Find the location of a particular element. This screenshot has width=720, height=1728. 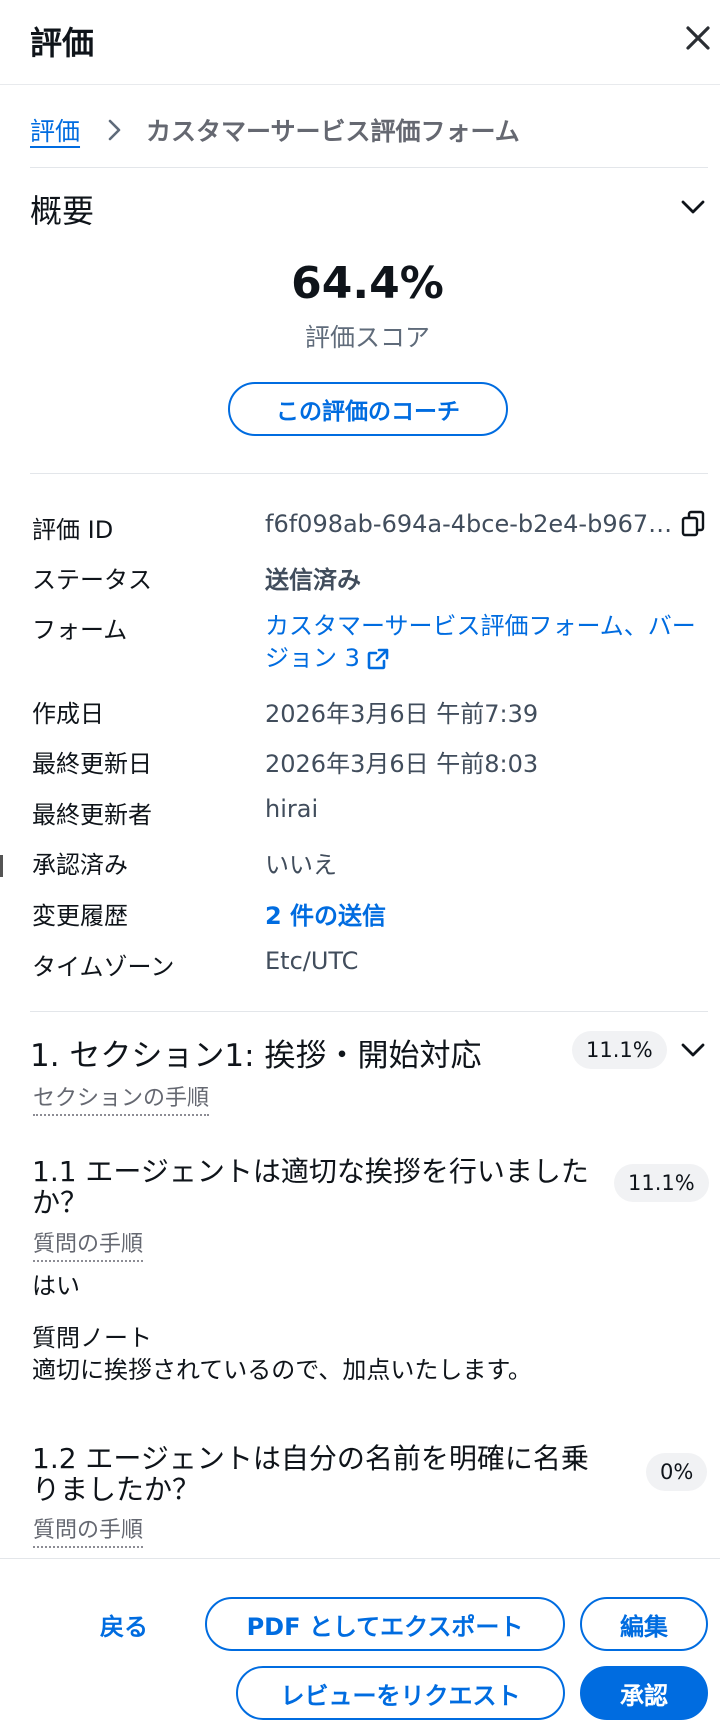

timezone-label: タイムゾーン is located at coordinates (103, 967).